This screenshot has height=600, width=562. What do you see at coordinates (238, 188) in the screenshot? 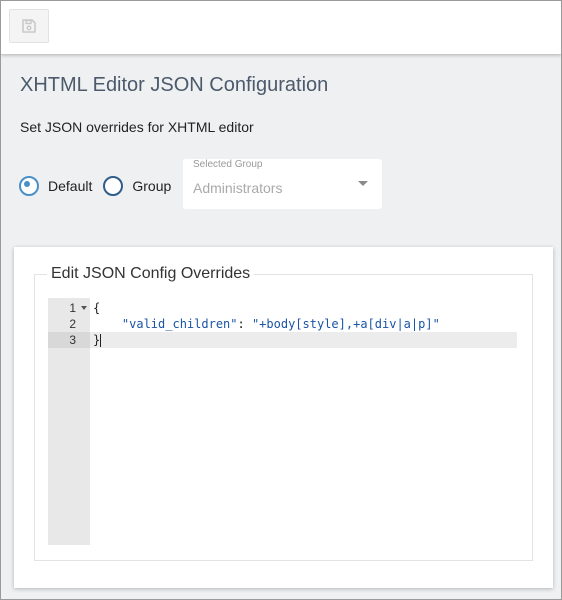
I see `selected-group-value: Administrators` at bounding box center [238, 188].